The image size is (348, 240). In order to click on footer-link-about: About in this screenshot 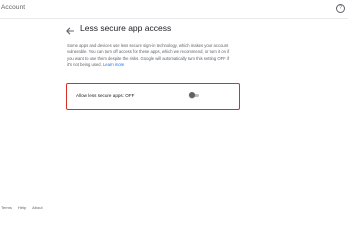, I will do `click(37, 207)`.